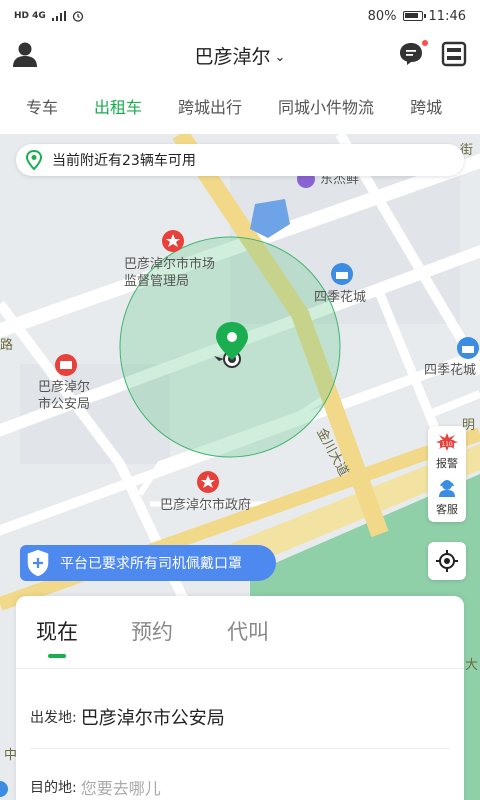  I want to click on origin-value: 巴彦淖尔市公安局, so click(153, 717).